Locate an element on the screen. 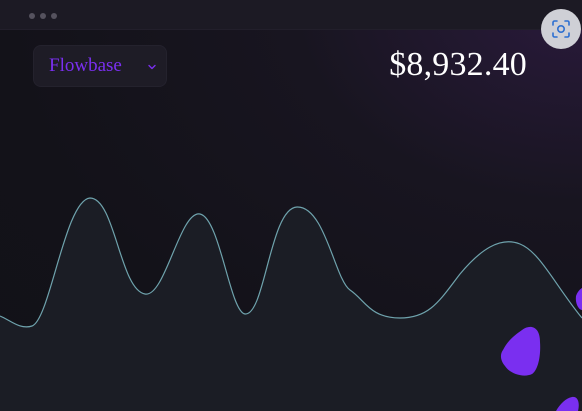  screen-capture-button is located at coordinates (561, 29).